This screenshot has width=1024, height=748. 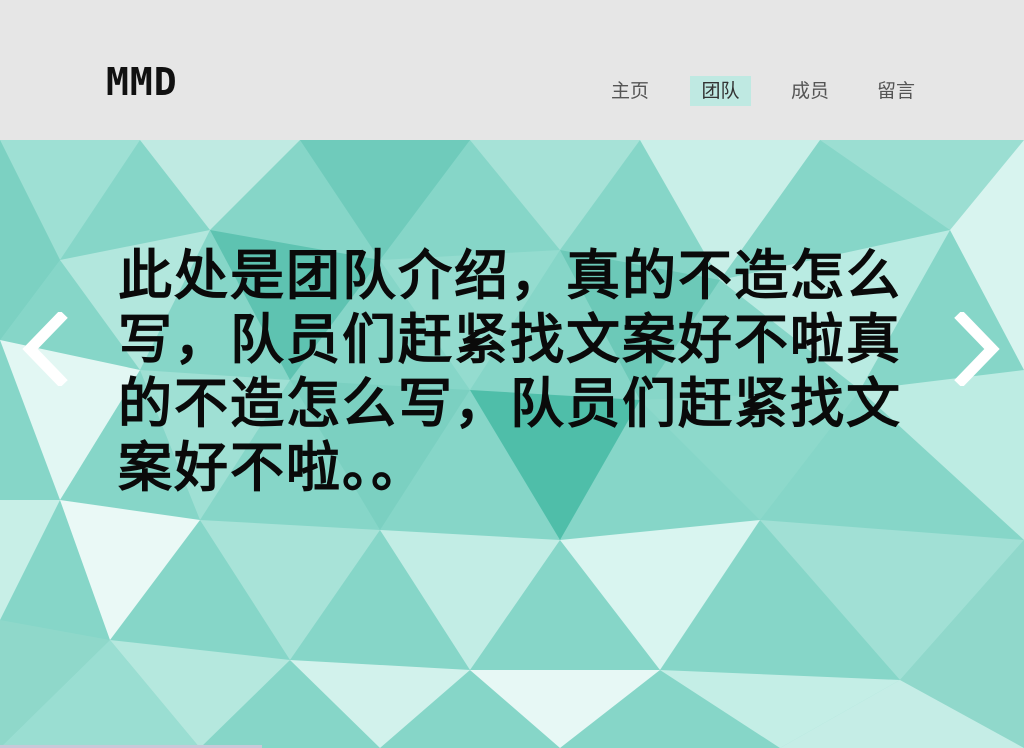 I want to click on chevron-left-icon, so click(x=45, y=349).